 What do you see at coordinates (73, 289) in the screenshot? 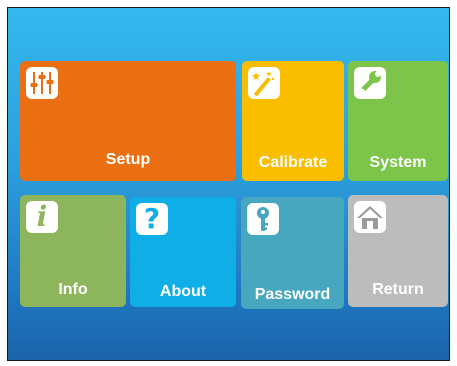
I see `info-label: Info` at bounding box center [73, 289].